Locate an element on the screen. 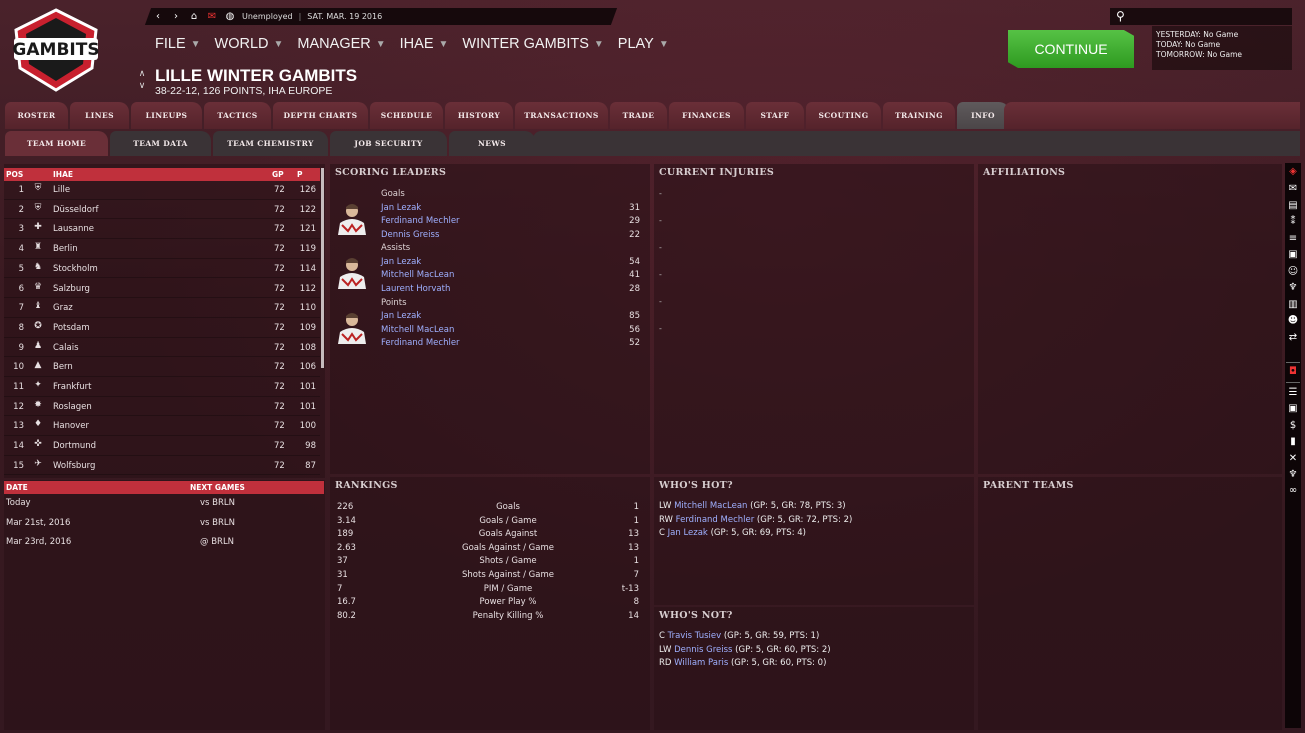  tab-scouting: SCOUTING is located at coordinates (843, 115).